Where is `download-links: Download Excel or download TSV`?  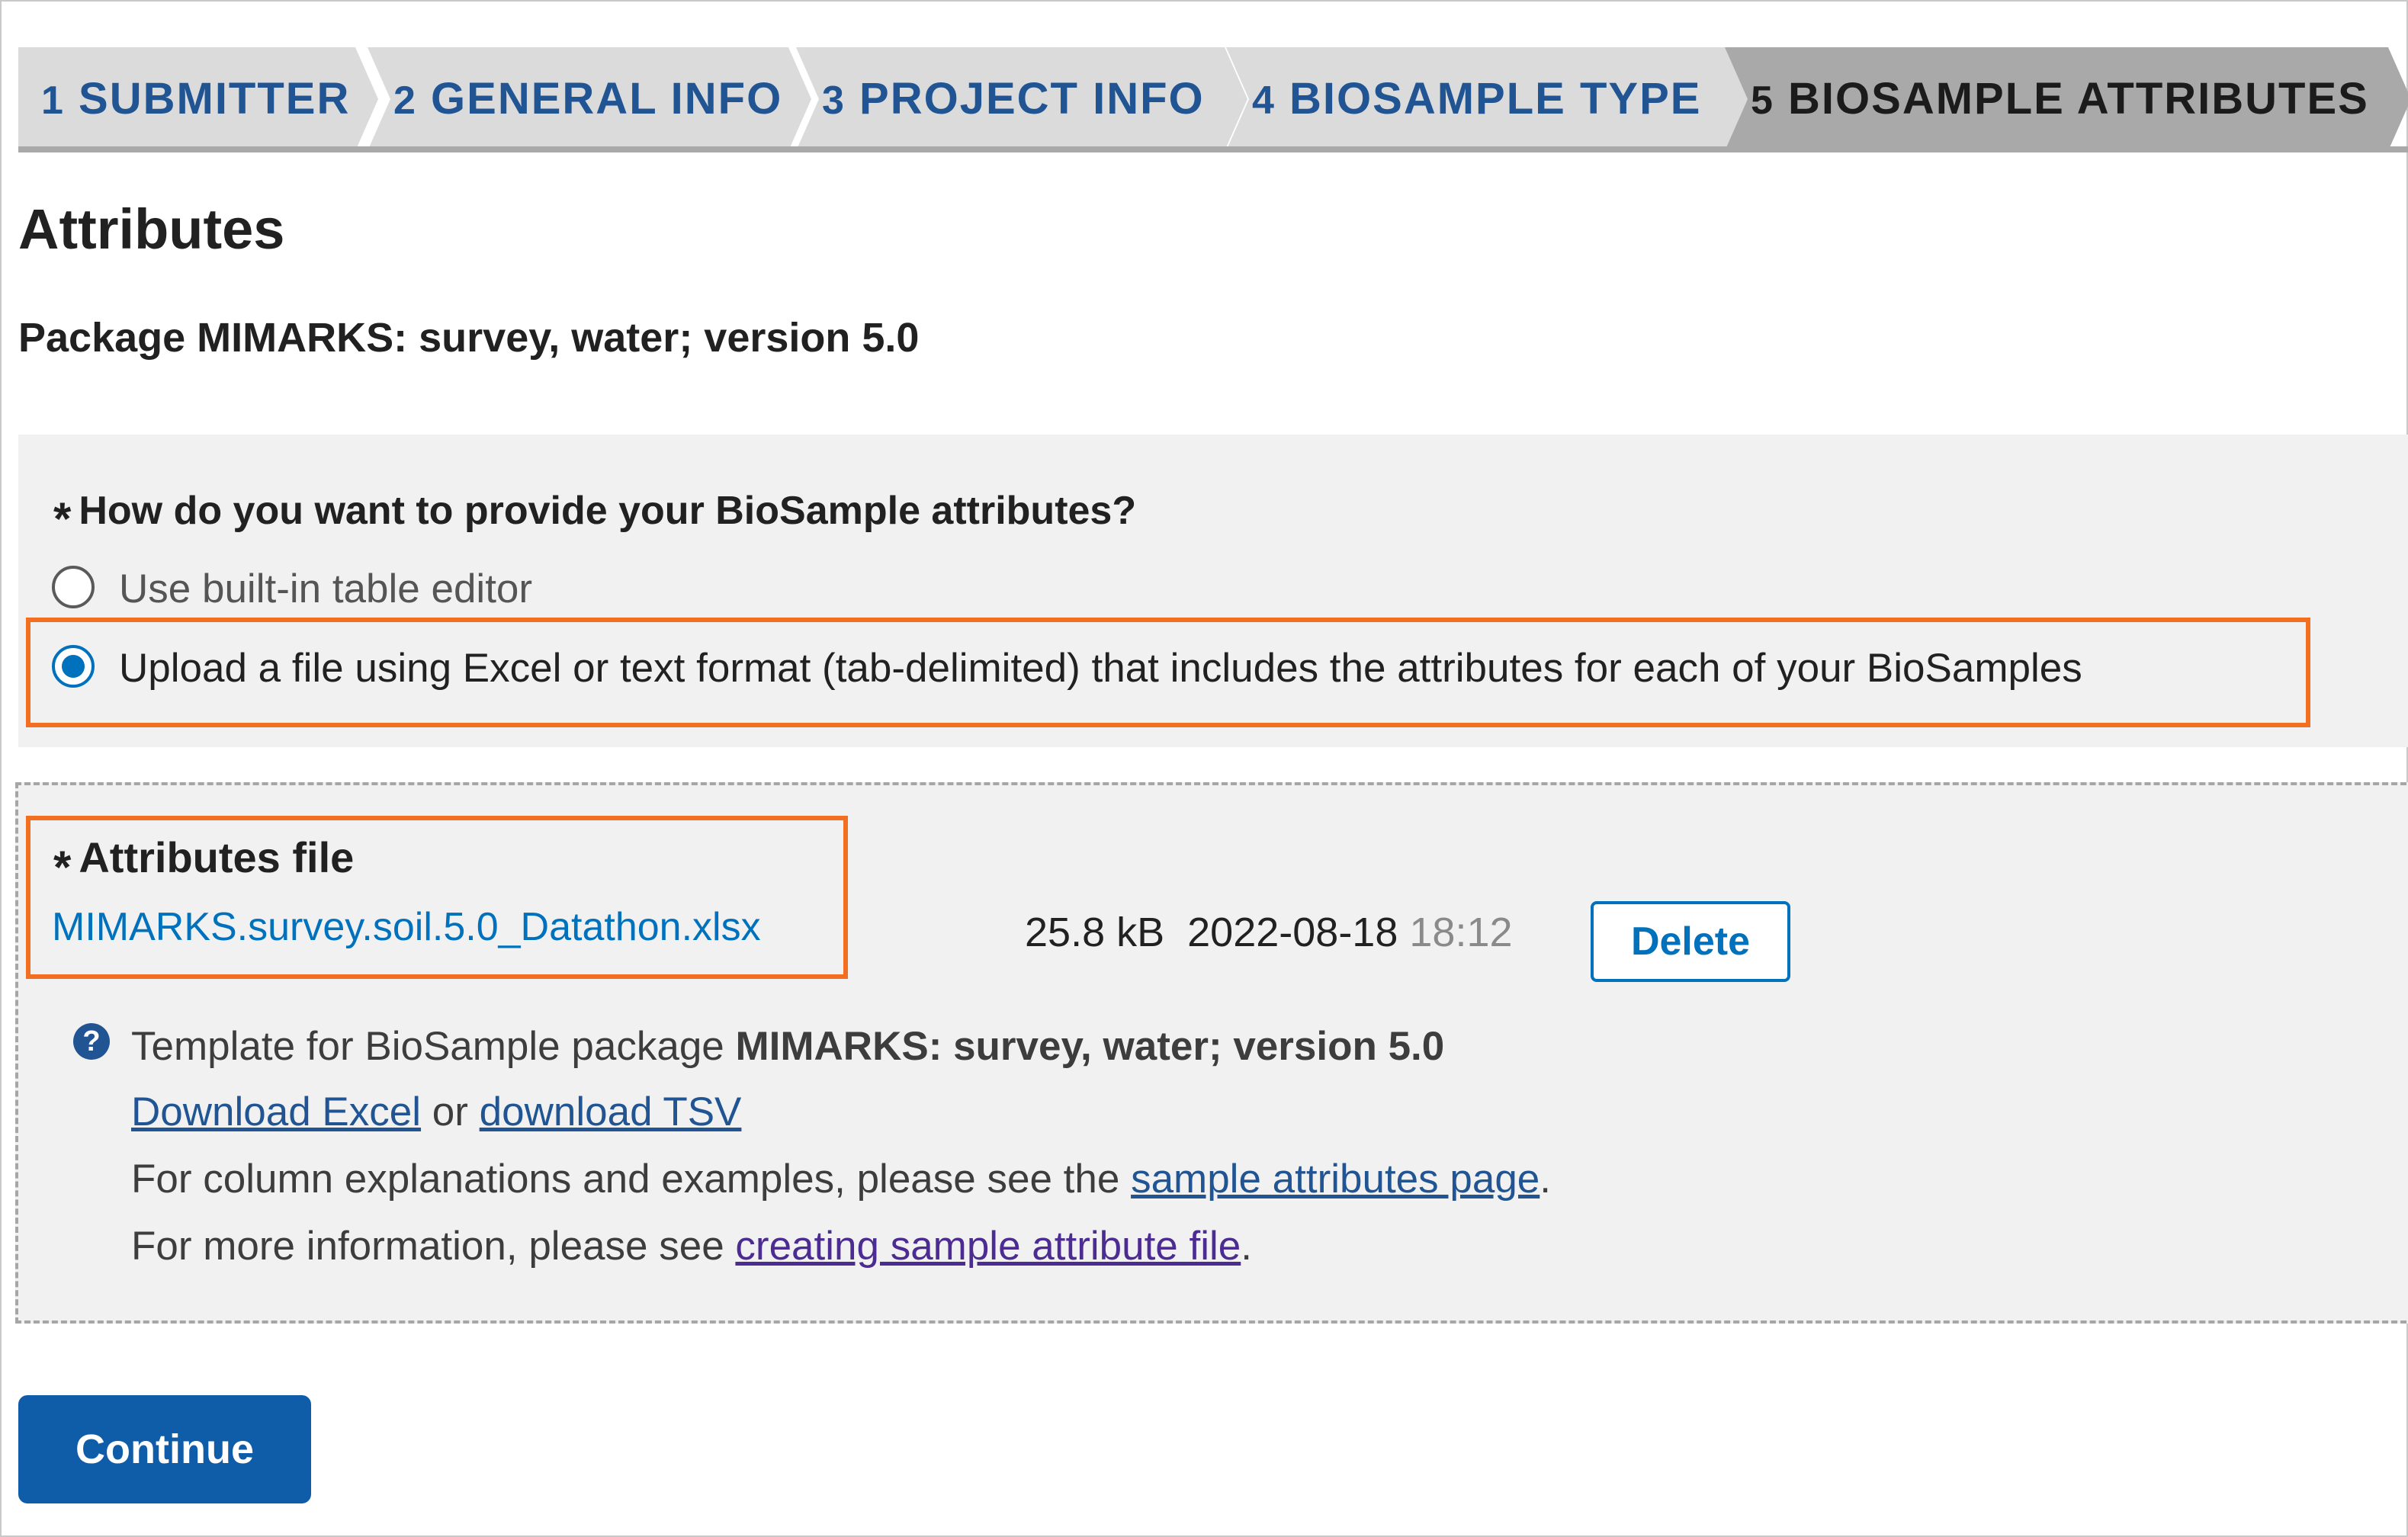 download-links: Download Excel or download TSV is located at coordinates (436, 1111).